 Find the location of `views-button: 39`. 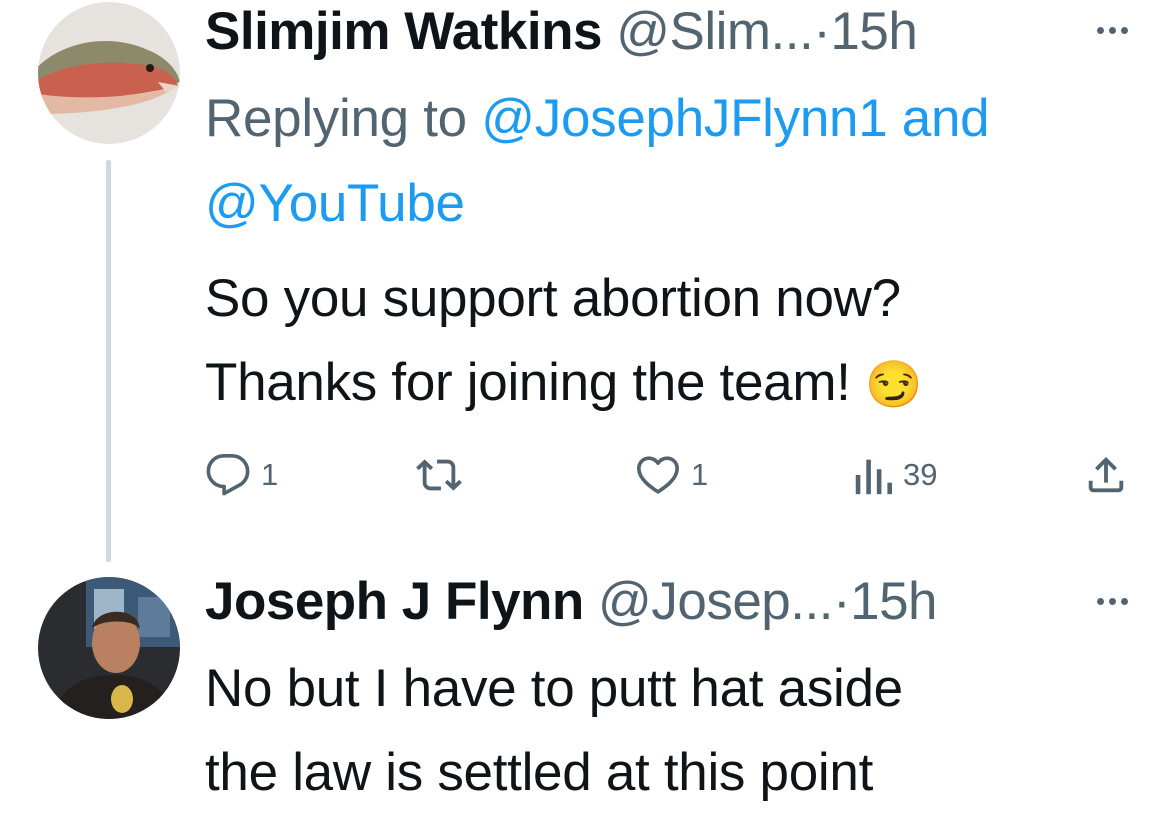

views-button: 39 is located at coordinates (895, 475).